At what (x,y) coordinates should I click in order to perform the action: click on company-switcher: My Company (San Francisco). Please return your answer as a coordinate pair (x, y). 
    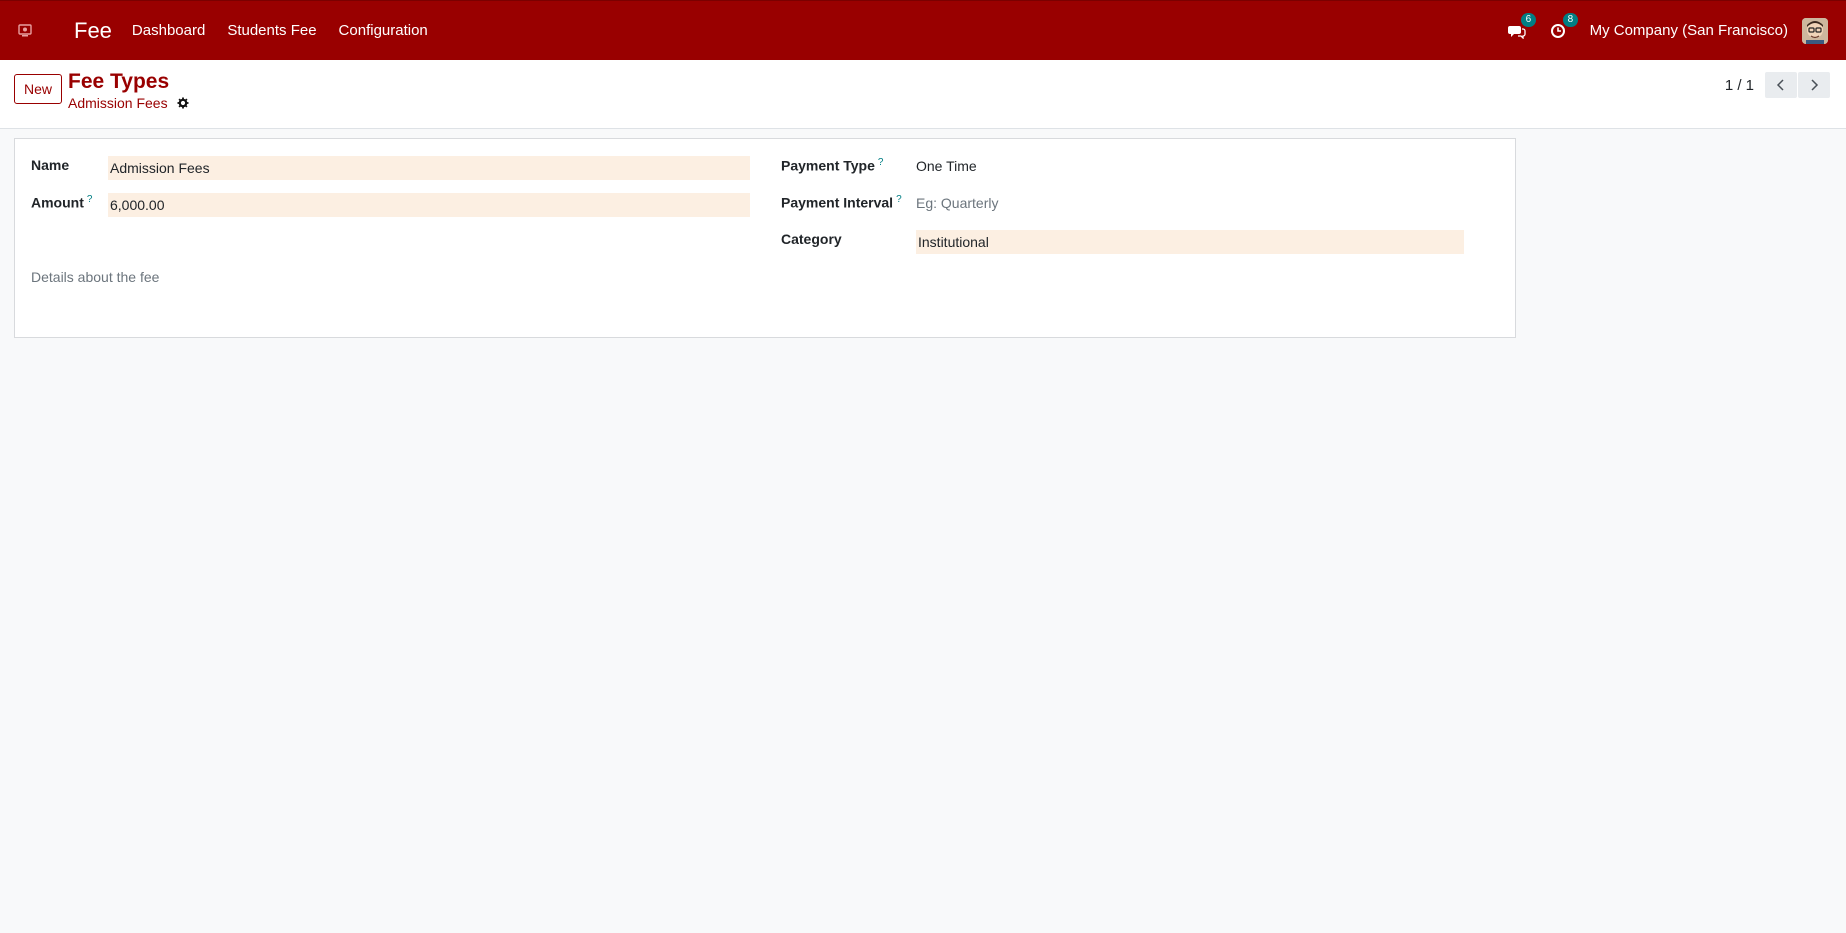
    Looking at the image, I should click on (1689, 30).